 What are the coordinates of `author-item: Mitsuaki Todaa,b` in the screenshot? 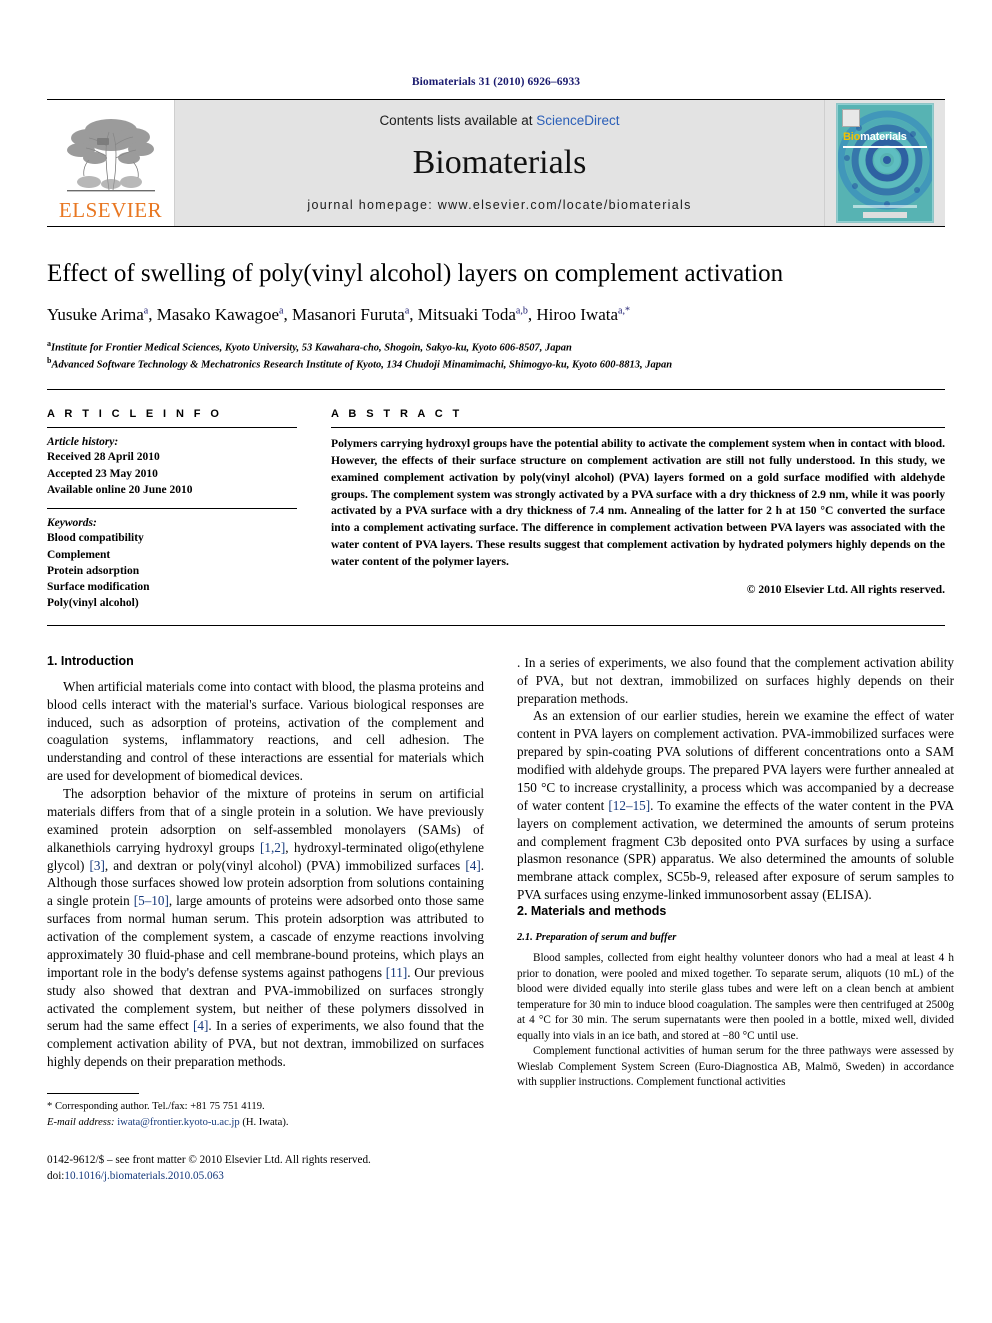 It's located at (473, 314).